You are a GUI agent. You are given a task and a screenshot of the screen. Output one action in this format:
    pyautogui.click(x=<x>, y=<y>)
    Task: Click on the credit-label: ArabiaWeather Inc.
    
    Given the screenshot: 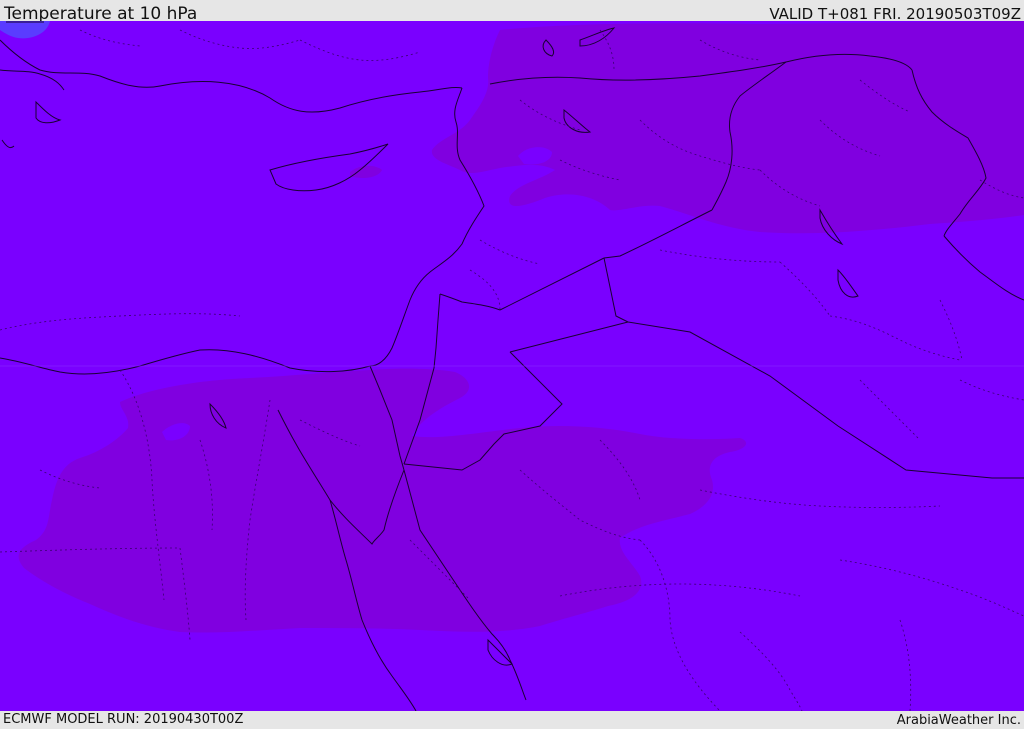 What is the action you would take?
    pyautogui.click(x=958, y=720)
    